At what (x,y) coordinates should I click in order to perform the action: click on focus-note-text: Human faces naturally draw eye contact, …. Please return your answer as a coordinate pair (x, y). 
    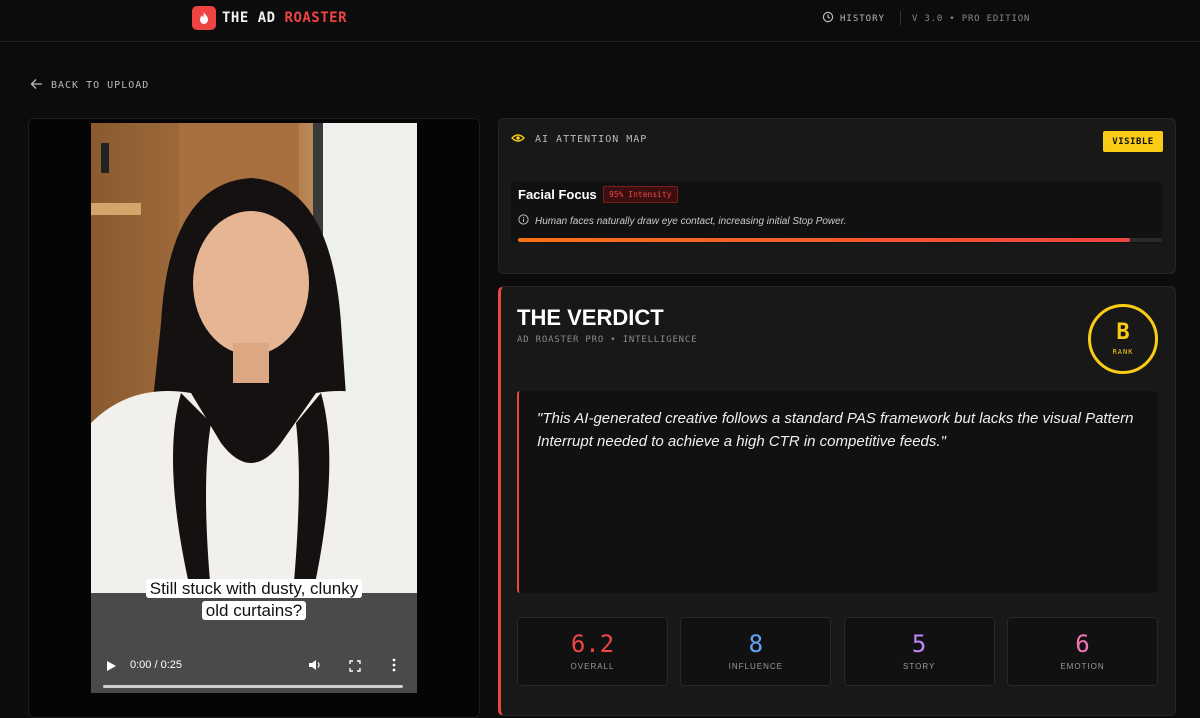
    Looking at the image, I should click on (691, 221).